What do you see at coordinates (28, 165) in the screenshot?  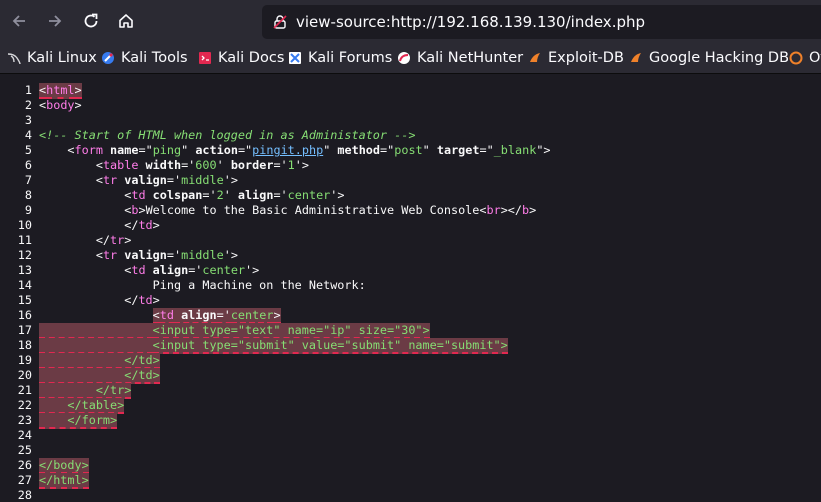 I see `line-number: 6` at bounding box center [28, 165].